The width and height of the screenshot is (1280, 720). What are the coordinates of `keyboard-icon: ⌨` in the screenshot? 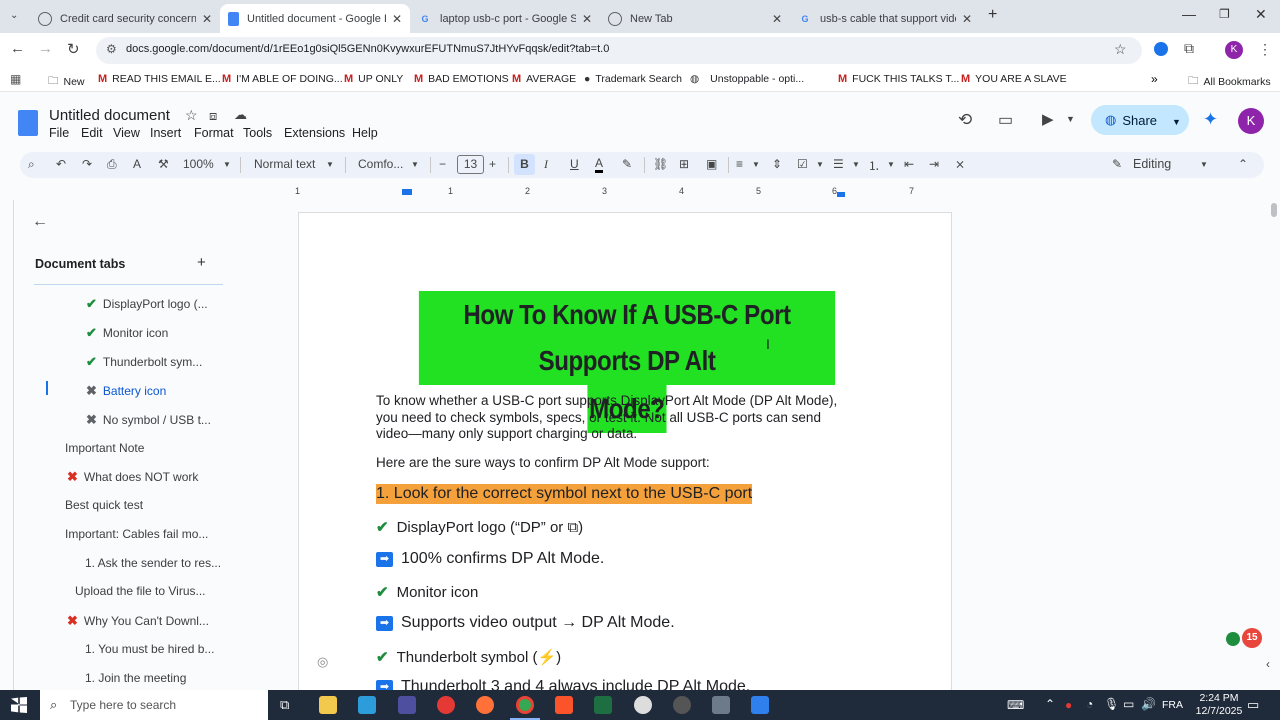 It's located at (1015, 705).